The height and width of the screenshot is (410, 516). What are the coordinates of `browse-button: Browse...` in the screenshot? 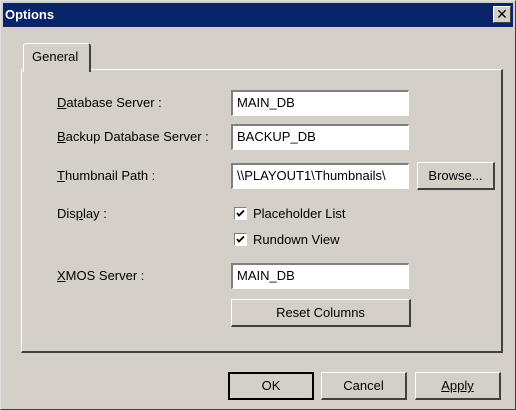 It's located at (456, 176).